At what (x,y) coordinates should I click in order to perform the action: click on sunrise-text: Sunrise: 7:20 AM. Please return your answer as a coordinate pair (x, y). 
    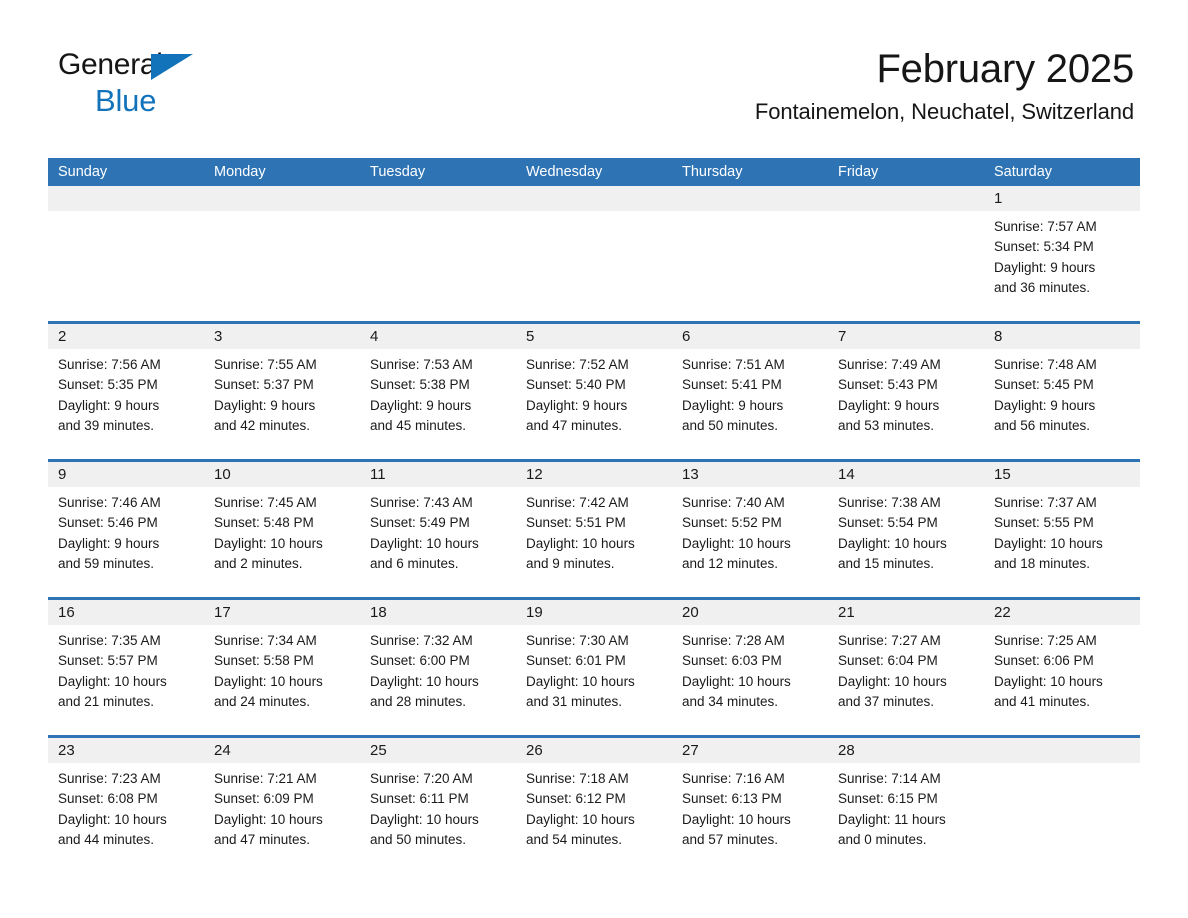
    Looking at the image, I should click on (421, 778).